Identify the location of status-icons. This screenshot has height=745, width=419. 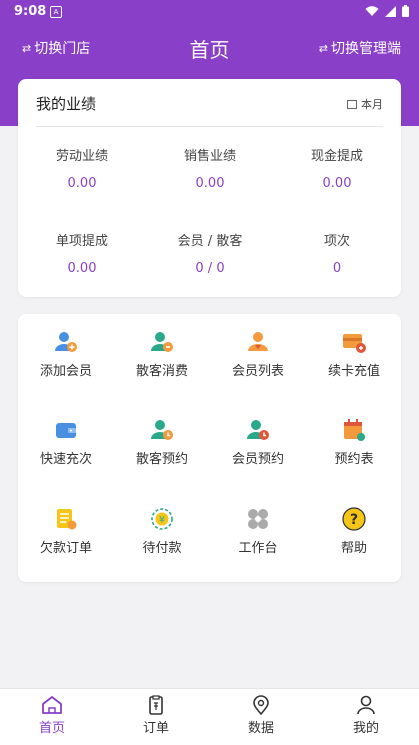
(387, 11).